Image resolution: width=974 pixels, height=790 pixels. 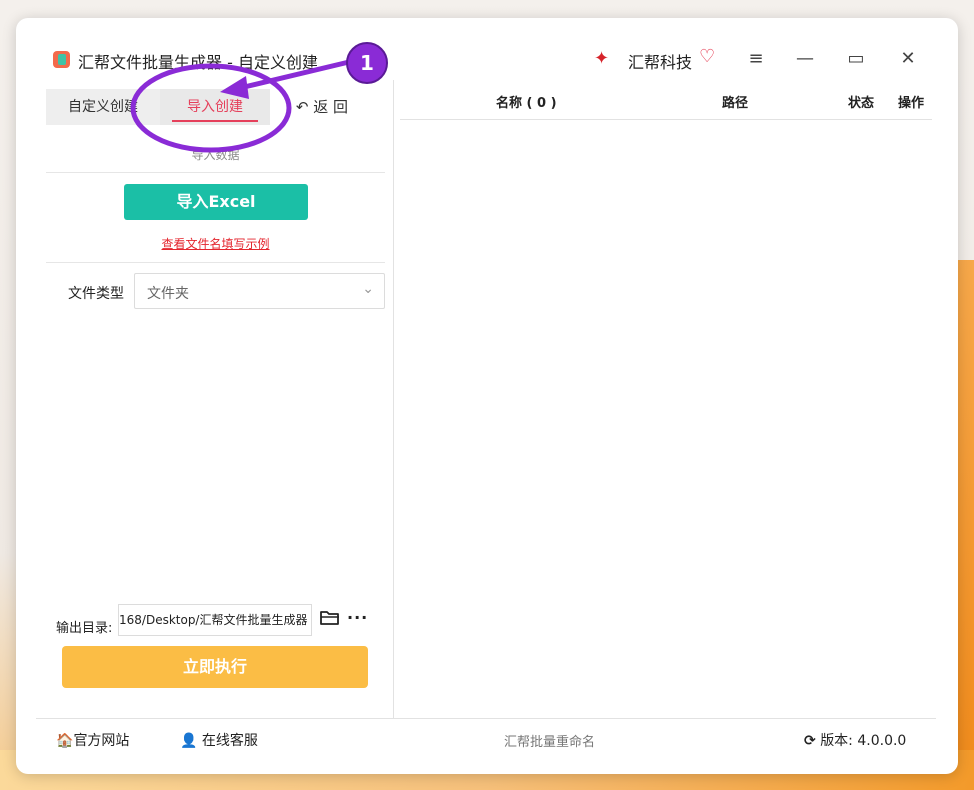 What do you see at coordinates (198, 62) in the screenshot?
I see `window-title: 汇帮文件批量生成器 - 自定义创建` at bounding box center [198, 62].